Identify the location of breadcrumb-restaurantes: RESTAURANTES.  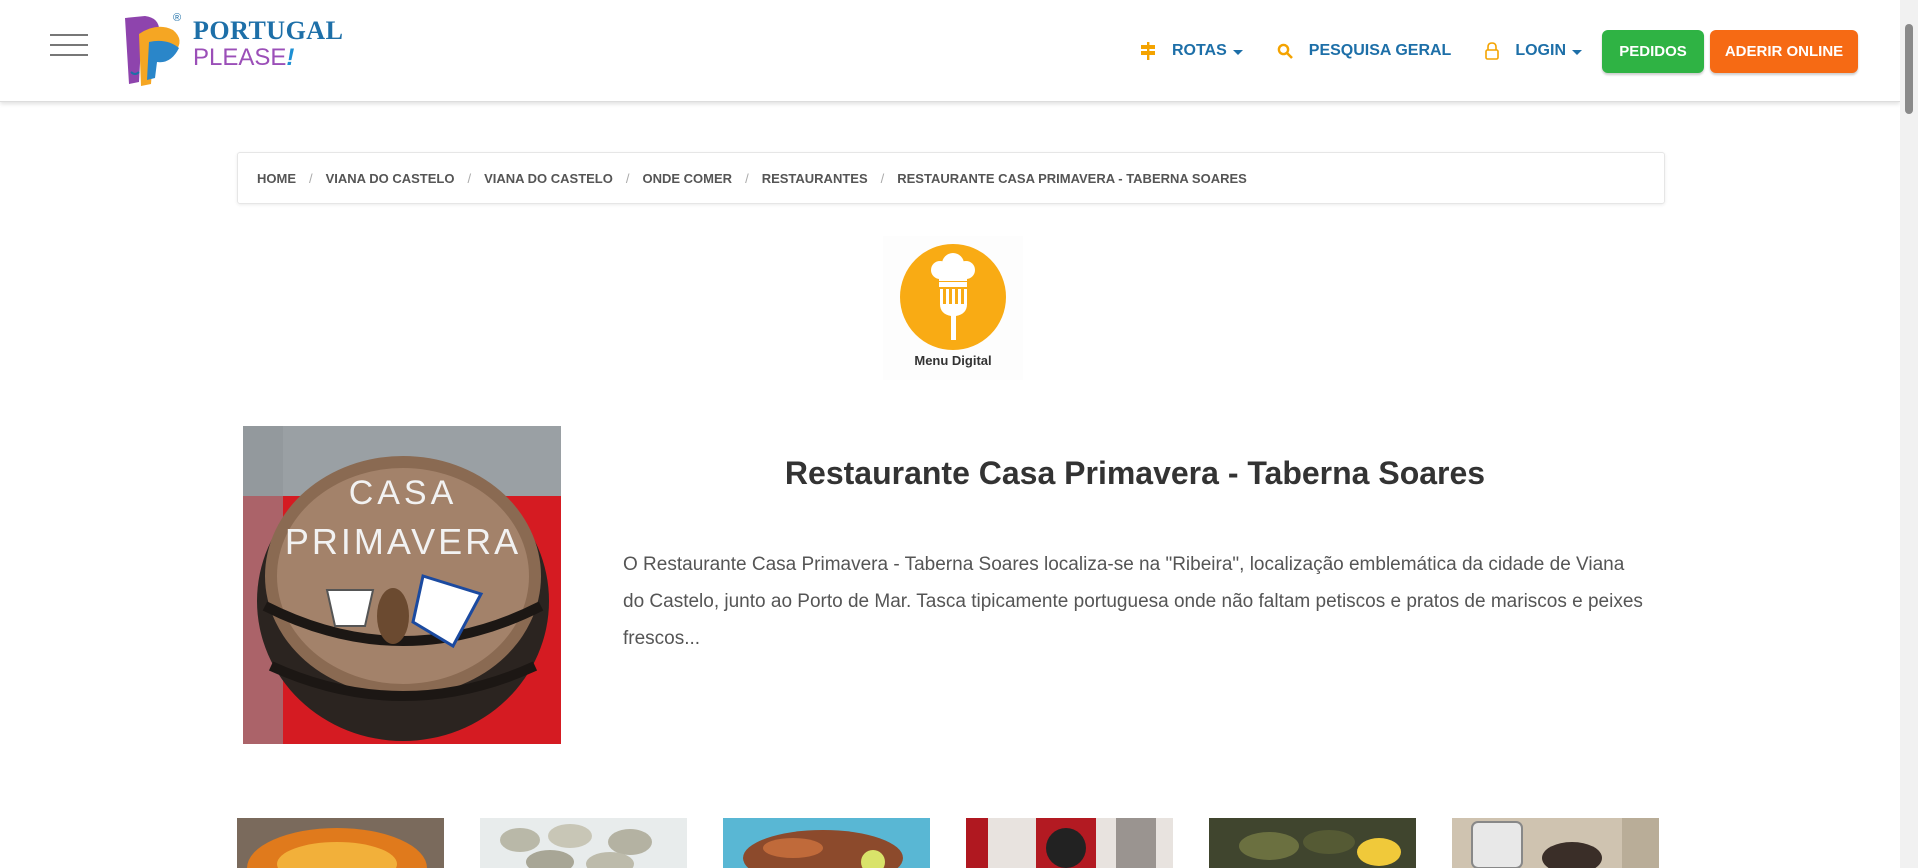
(815, 178).